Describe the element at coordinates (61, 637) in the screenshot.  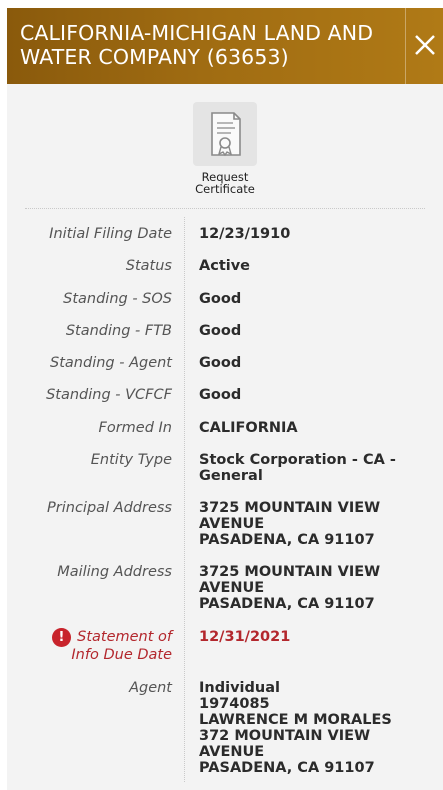
I see `exclamation-icon: !` at that location.